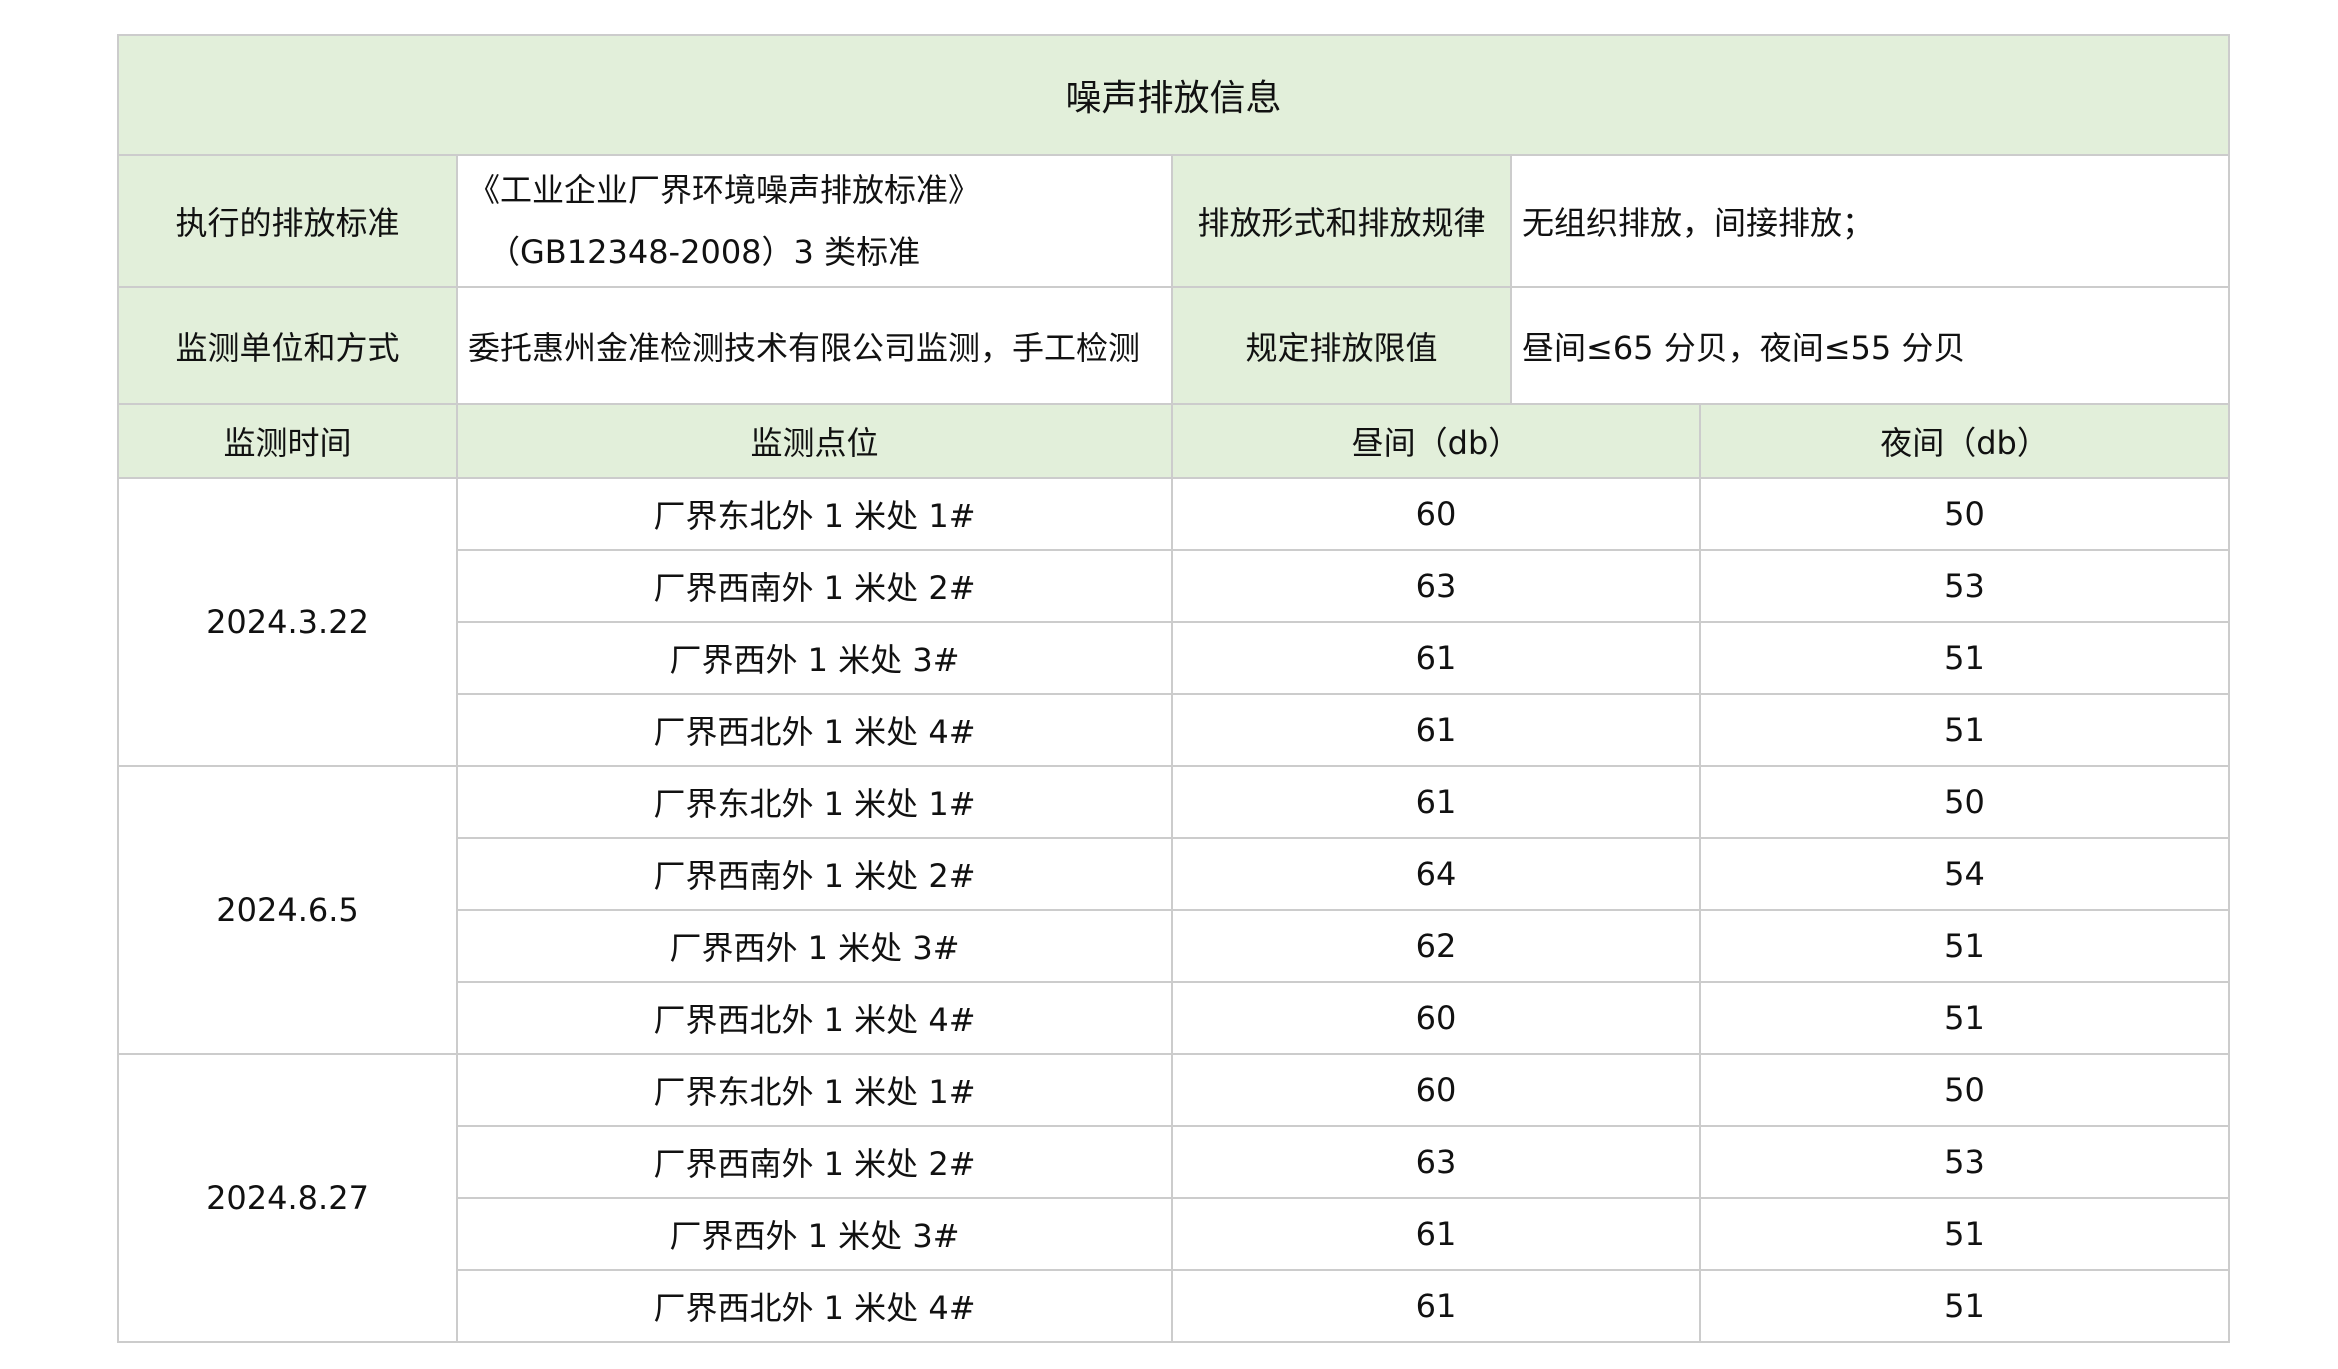  I want to click on day-value: 62, so click(1436, 946).